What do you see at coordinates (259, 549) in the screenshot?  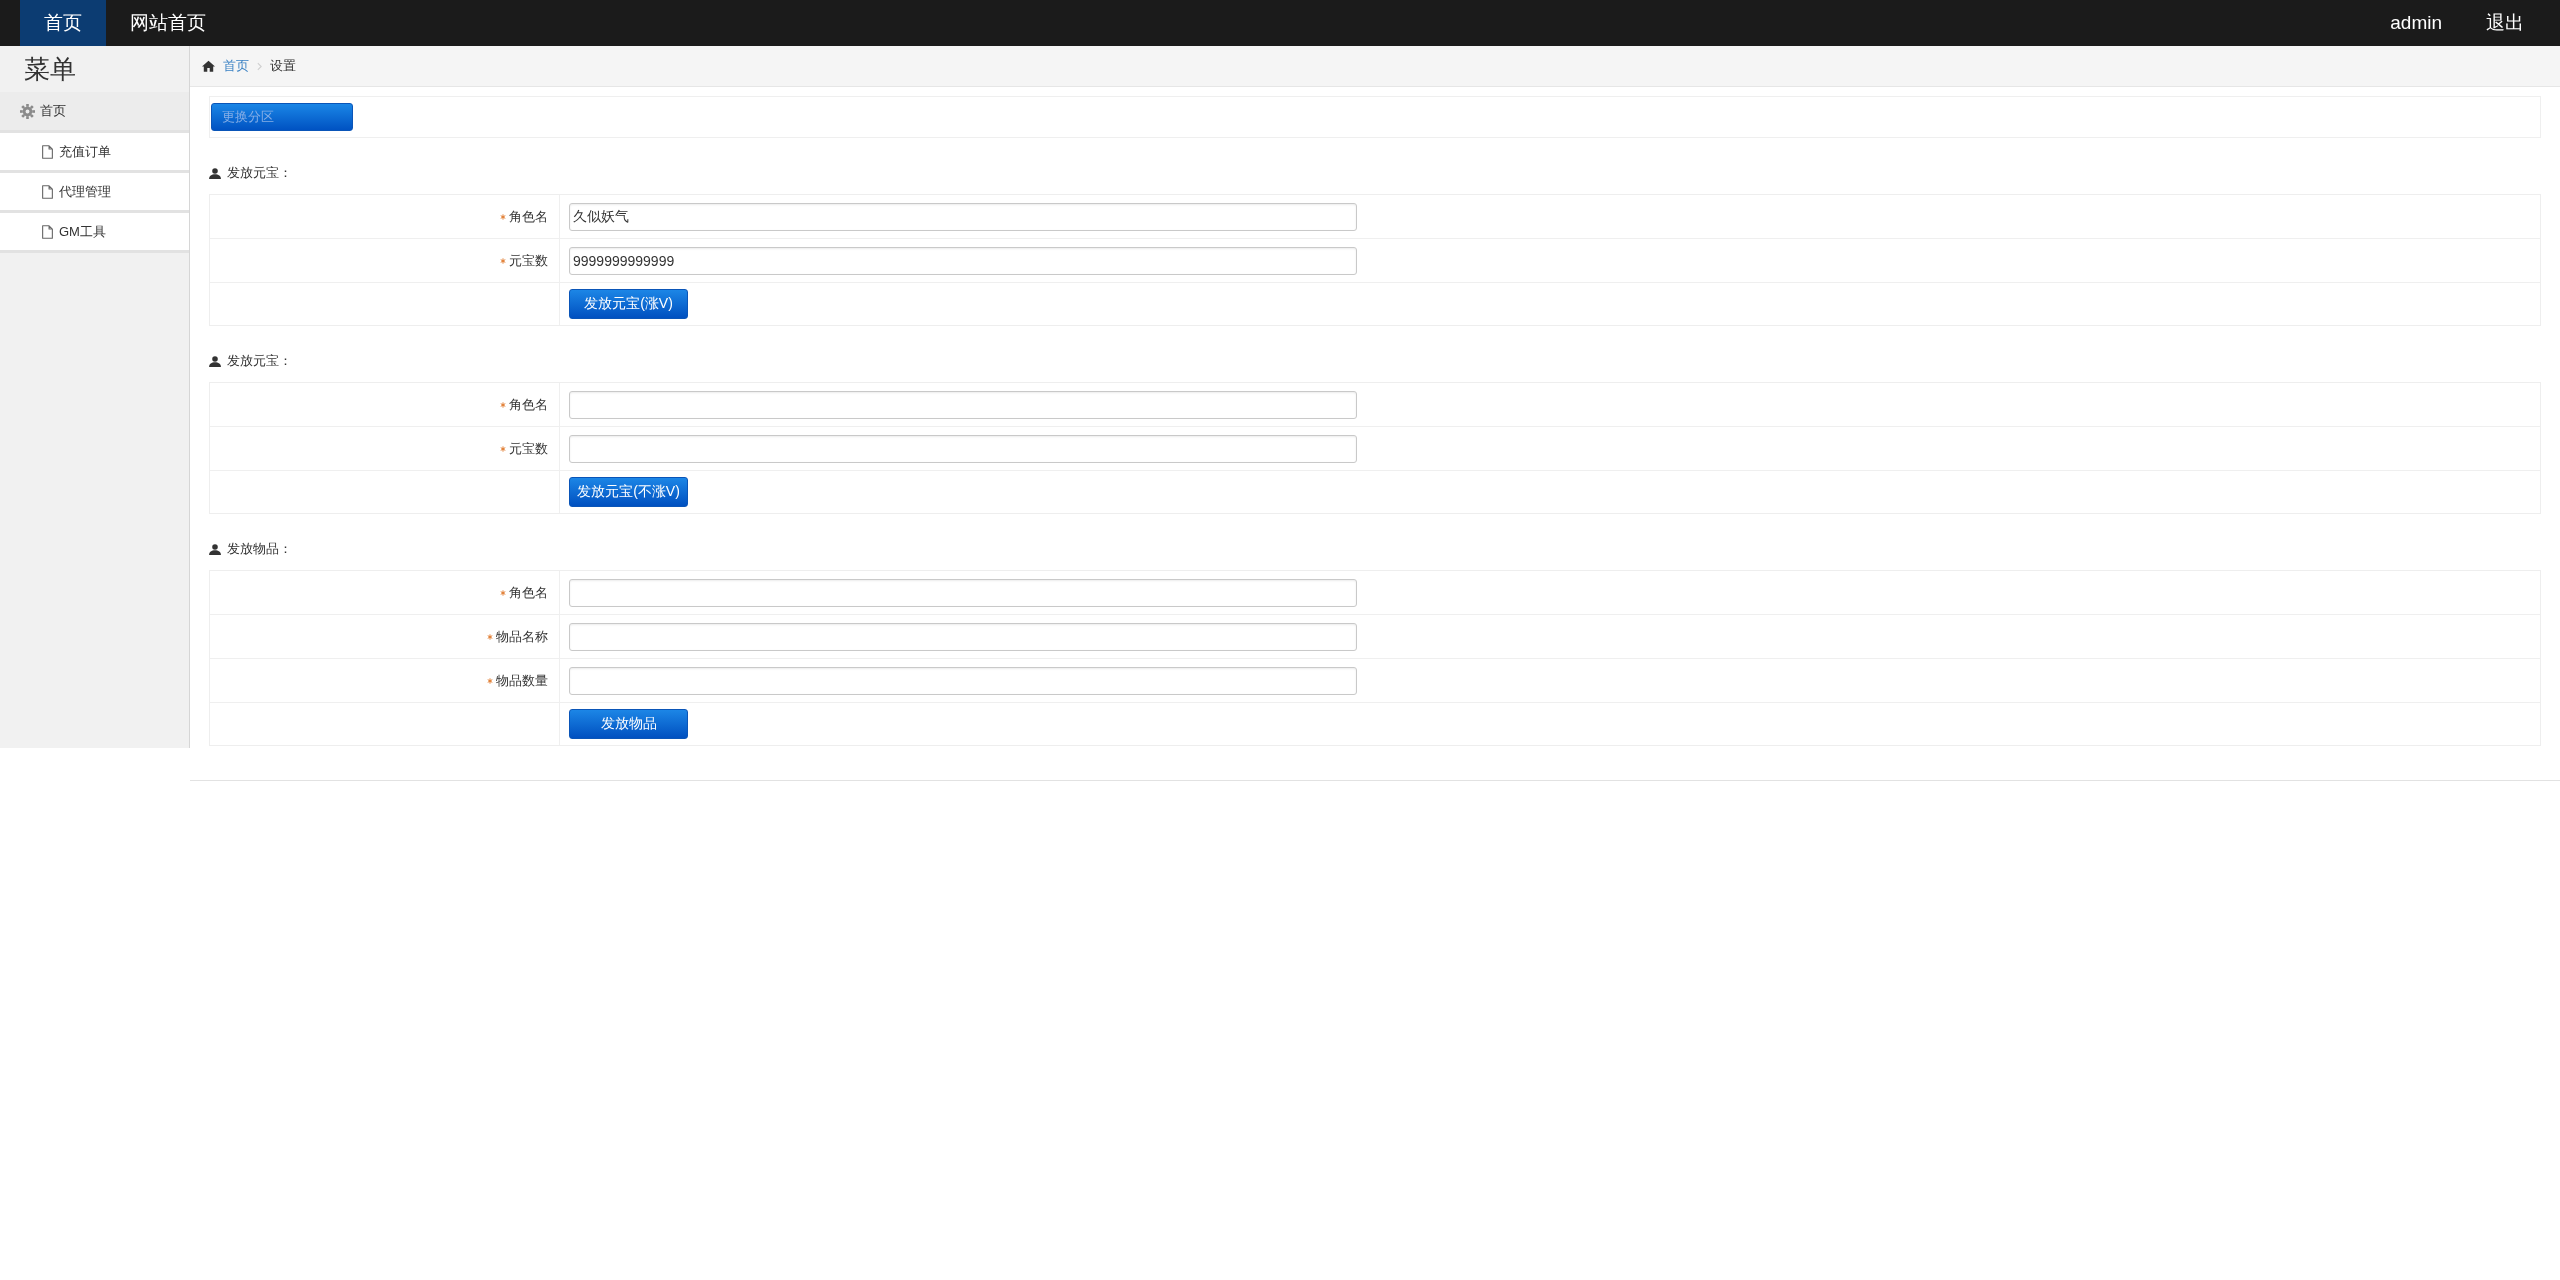 I see `section-title: 发放物品：` at bounding box center [259, 549].